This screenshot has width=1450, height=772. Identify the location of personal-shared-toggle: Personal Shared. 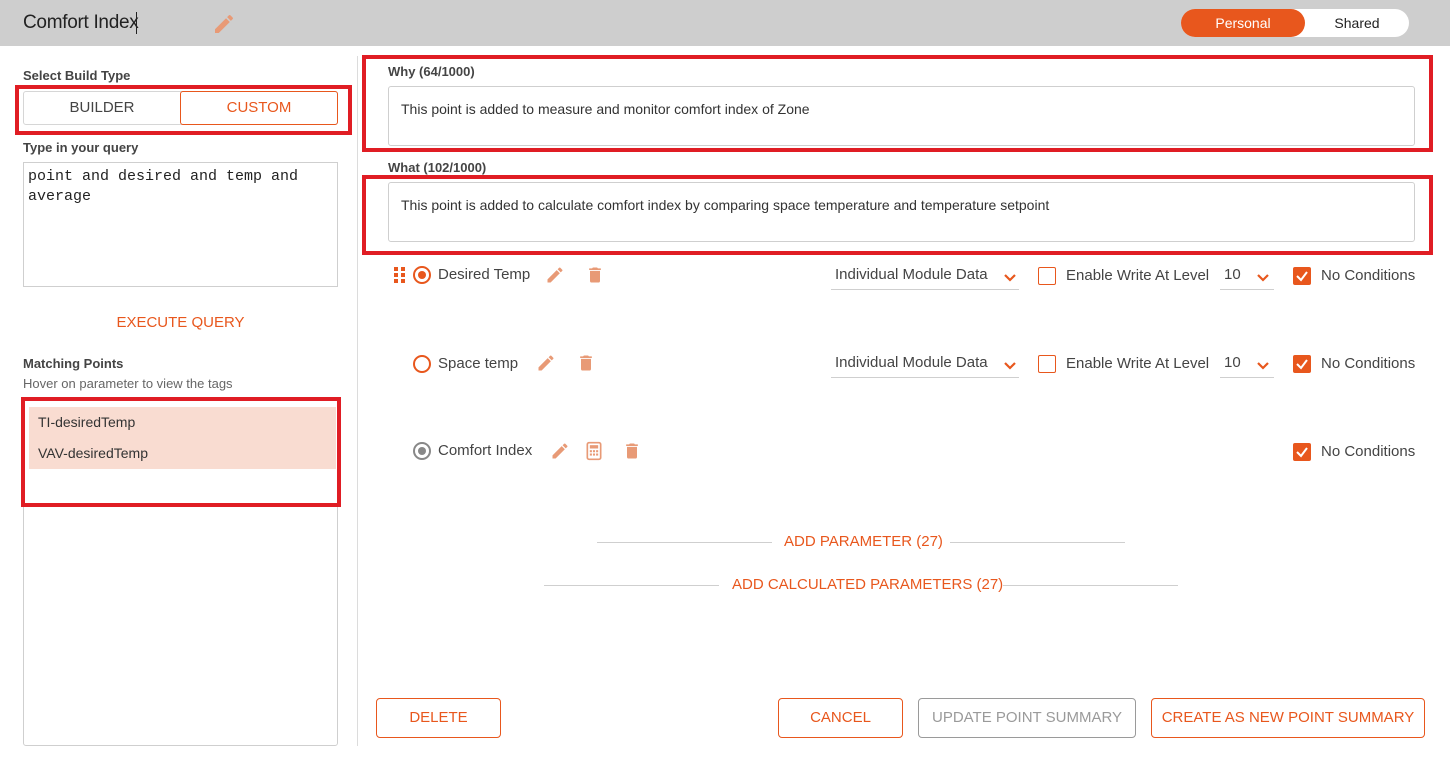
(1295, 23).